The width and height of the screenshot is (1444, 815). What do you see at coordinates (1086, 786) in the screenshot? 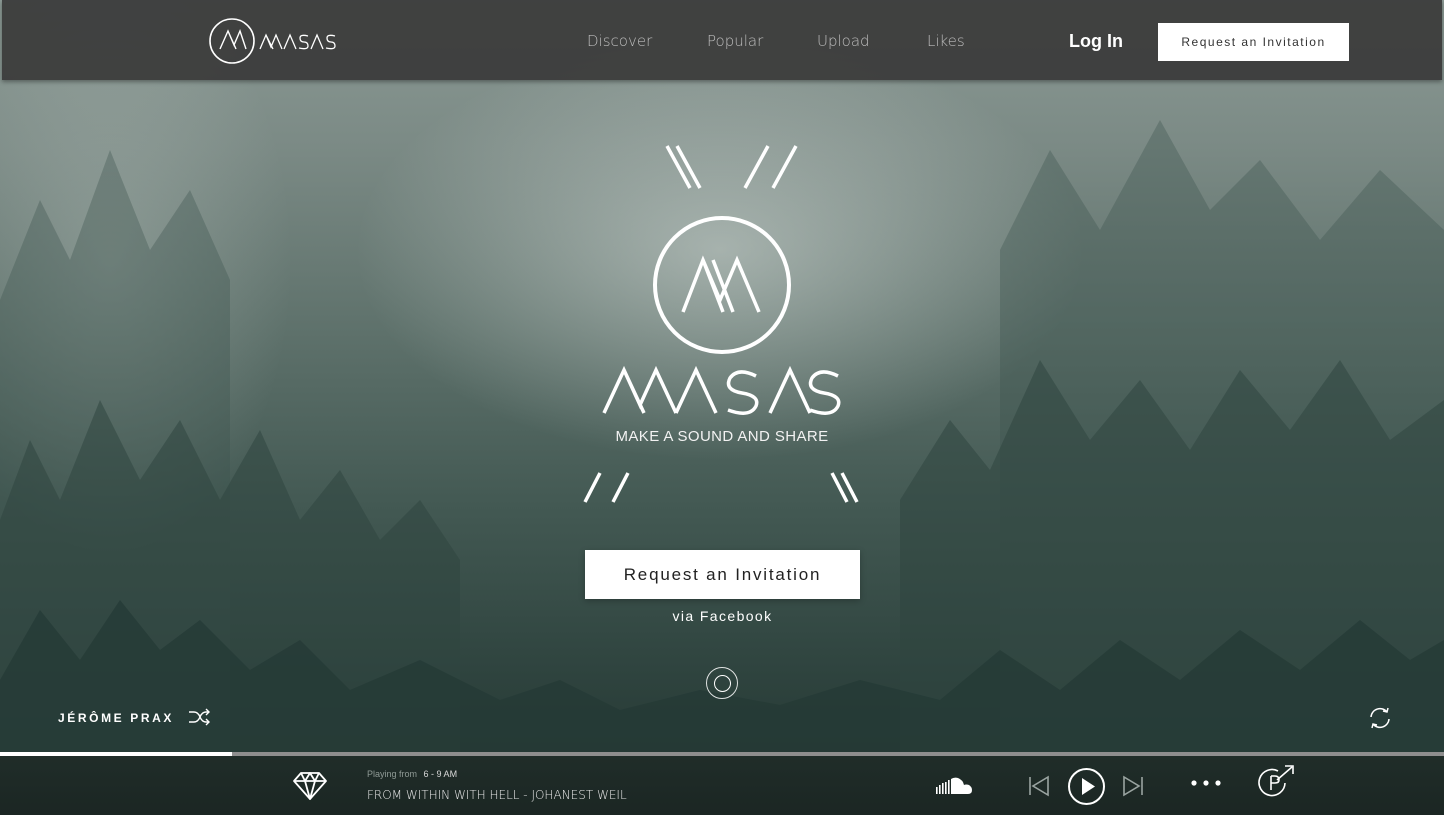
I see `play-icon` at bounding box center [1086, 786].